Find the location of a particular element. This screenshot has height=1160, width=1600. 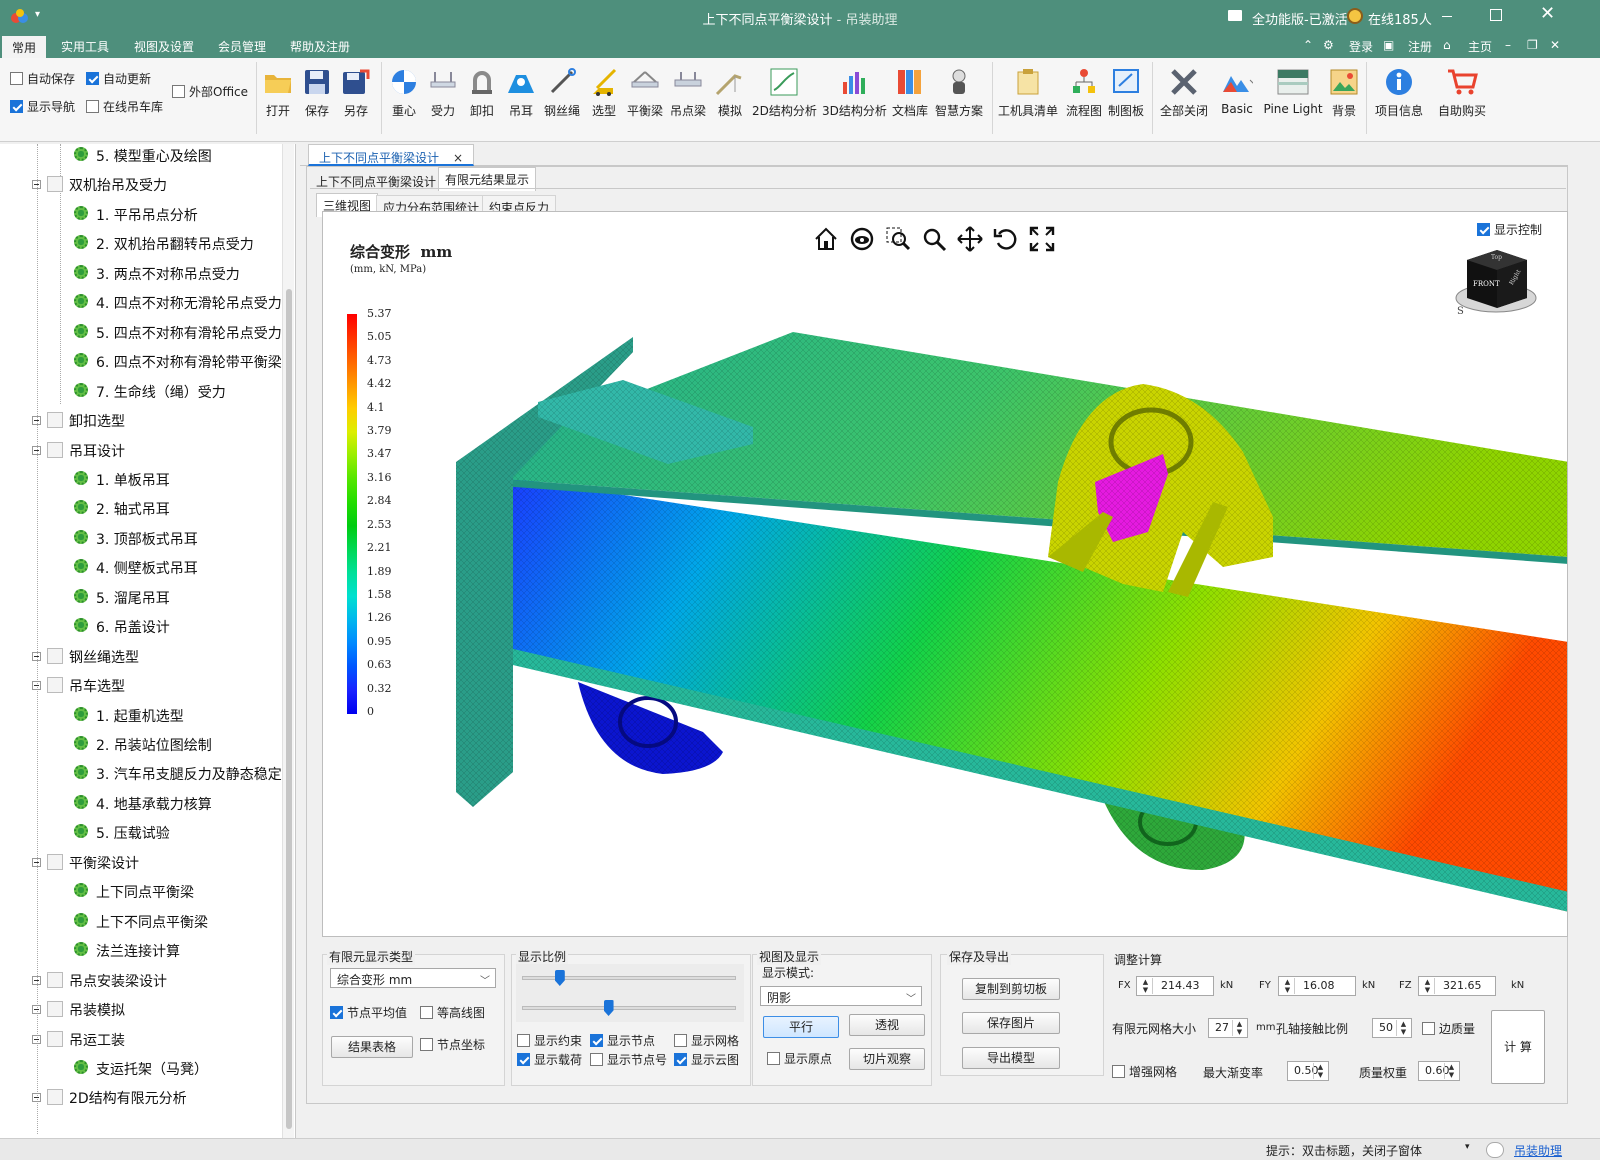

perspective-button: 透视 is located at coordinates (887, 1025).